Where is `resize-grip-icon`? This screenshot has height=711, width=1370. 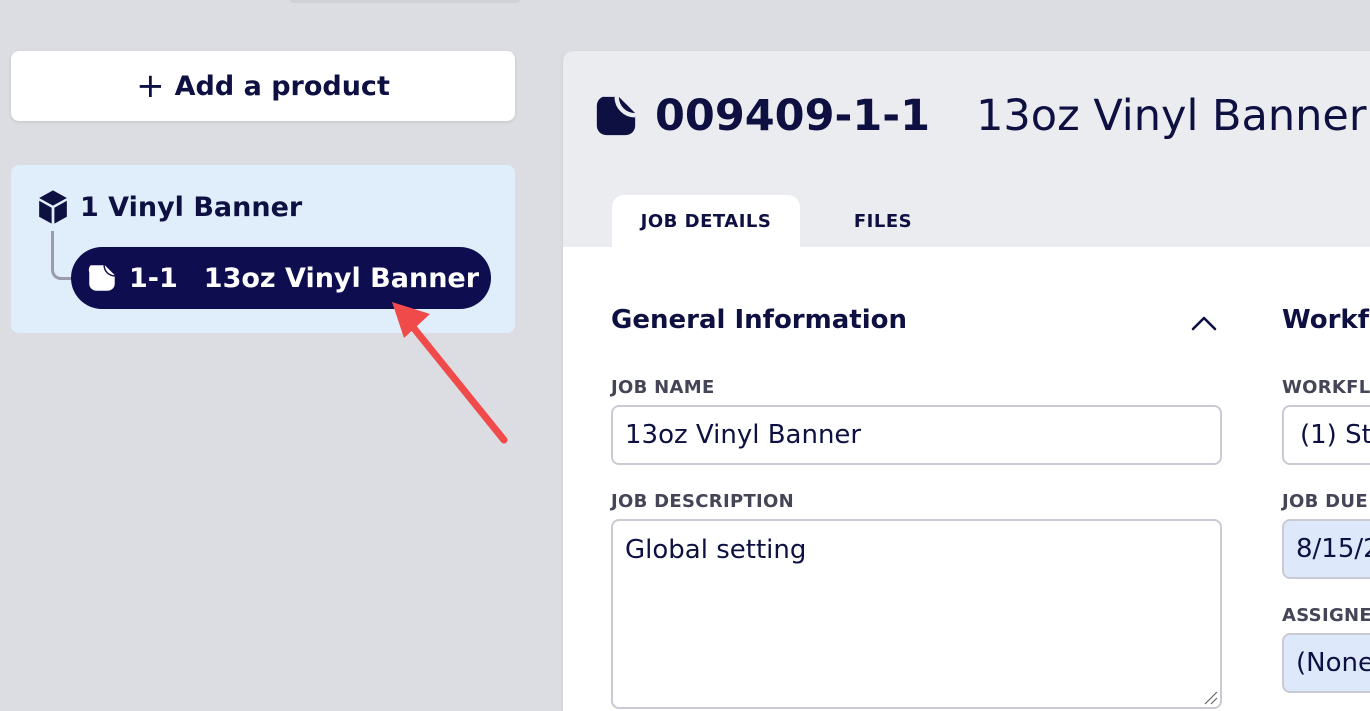 resize-grip-icon is located at coordinates (1210, 697).